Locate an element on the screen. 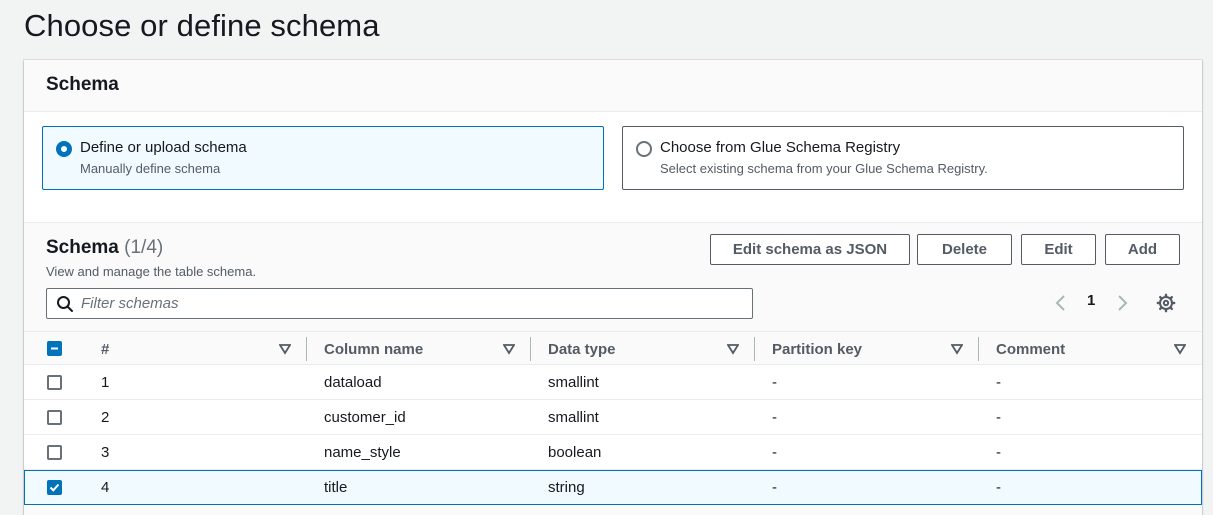  gear-icon is located at coordinates (1166, 303).